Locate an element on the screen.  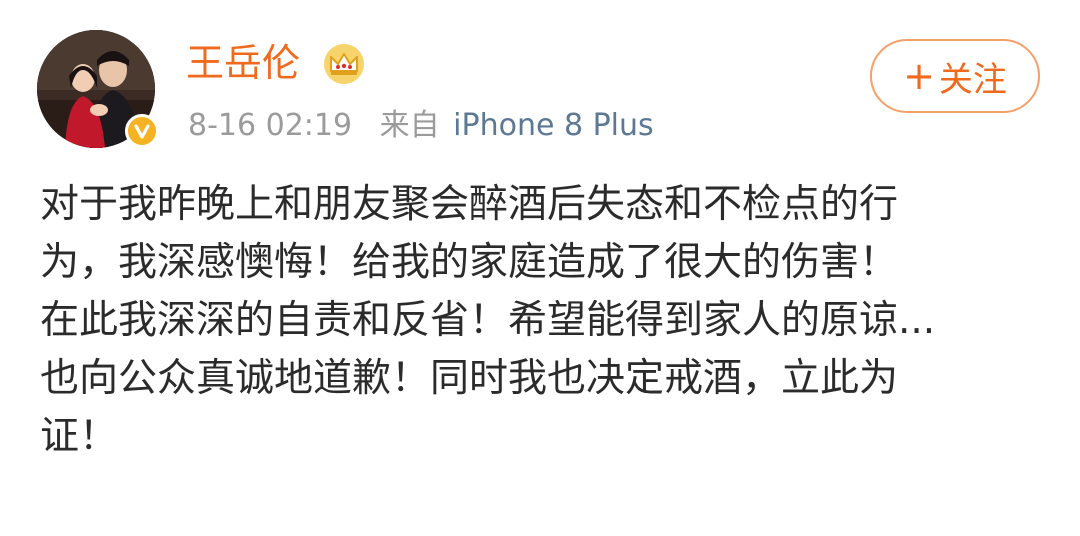
post-text-line: 对于我昨晚上和朋友聚会醉酒后失态和不检点的行 is located at coordinates (469, 204).